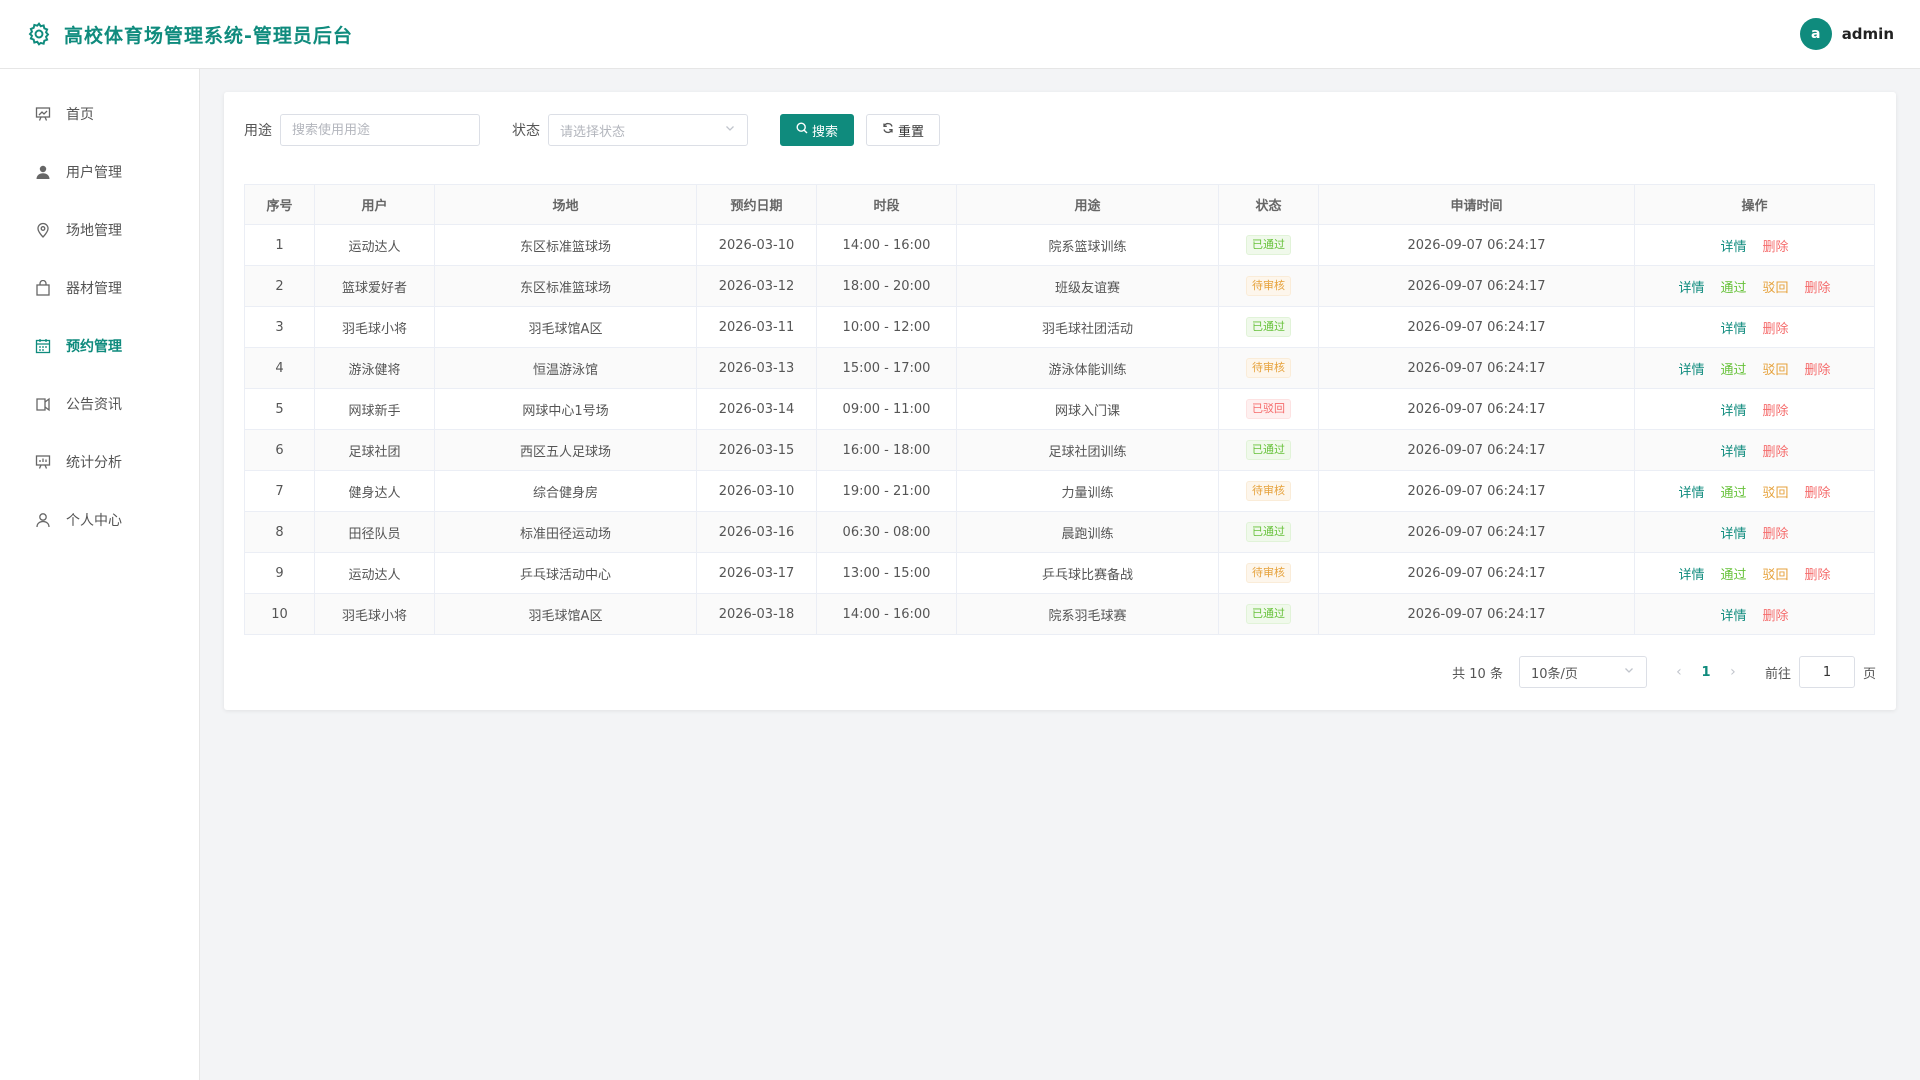 The image size is (1920, 1080). What do you see at coordinates (1754, 286) in the screenshot?
I see `cell-actions: 详情 通过 驳回 删除` at bounding box center [1754, 286].